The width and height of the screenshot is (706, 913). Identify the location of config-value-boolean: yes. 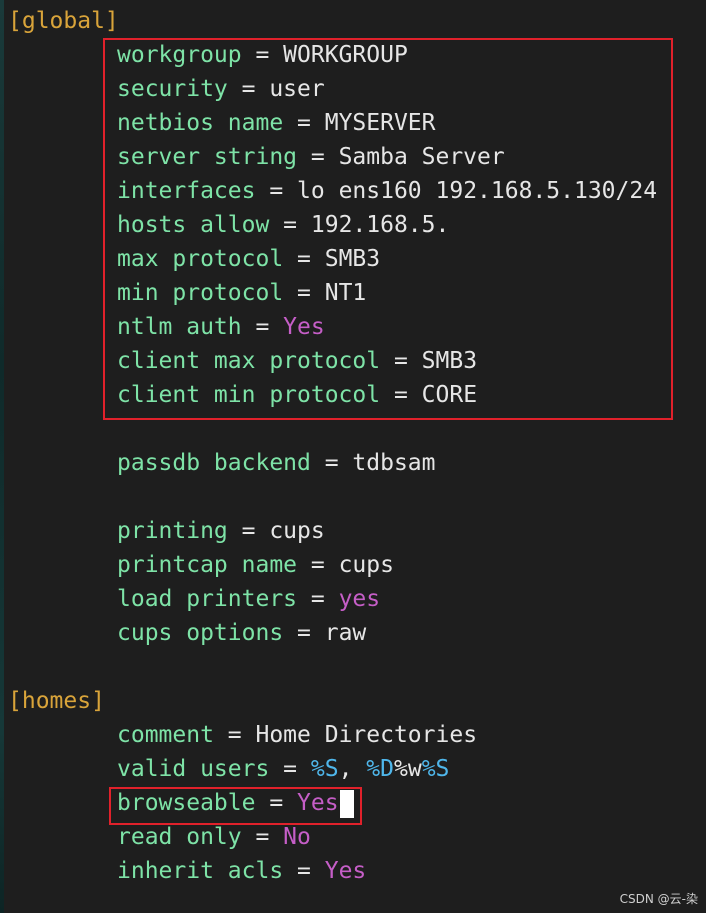
(359, 599).